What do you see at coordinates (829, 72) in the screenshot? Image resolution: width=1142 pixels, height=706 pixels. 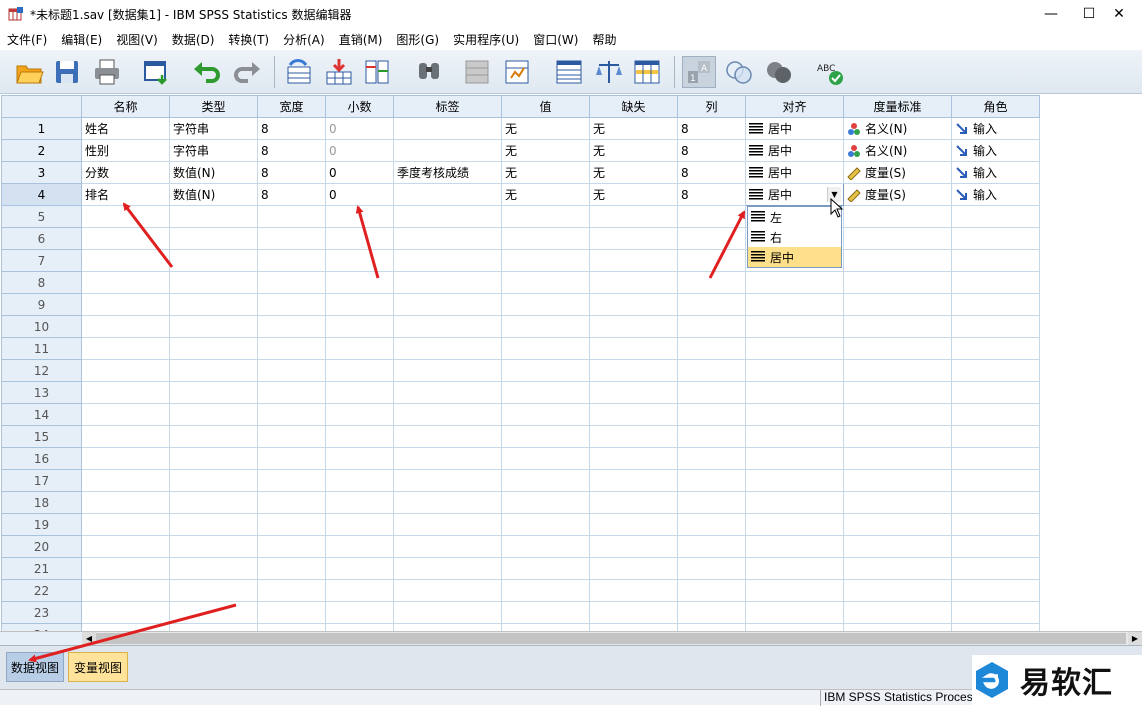 I see `spell-check-button: ABC` at bounding box center [829, 72].